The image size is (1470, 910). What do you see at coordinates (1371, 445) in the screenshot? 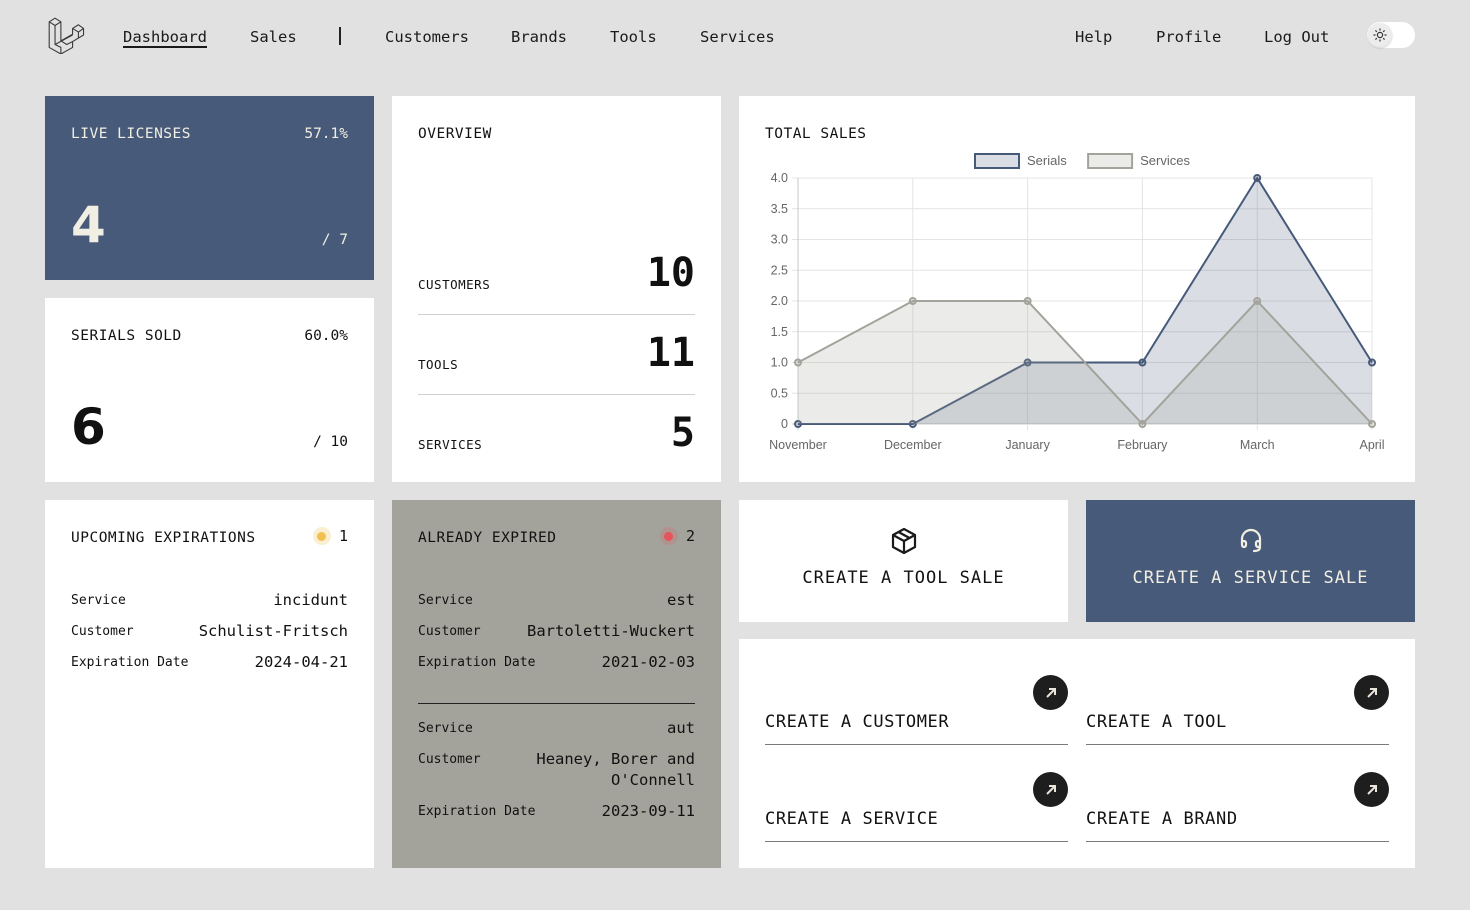
I see `x-tick-label: April` at bounding box center [1371, 445].